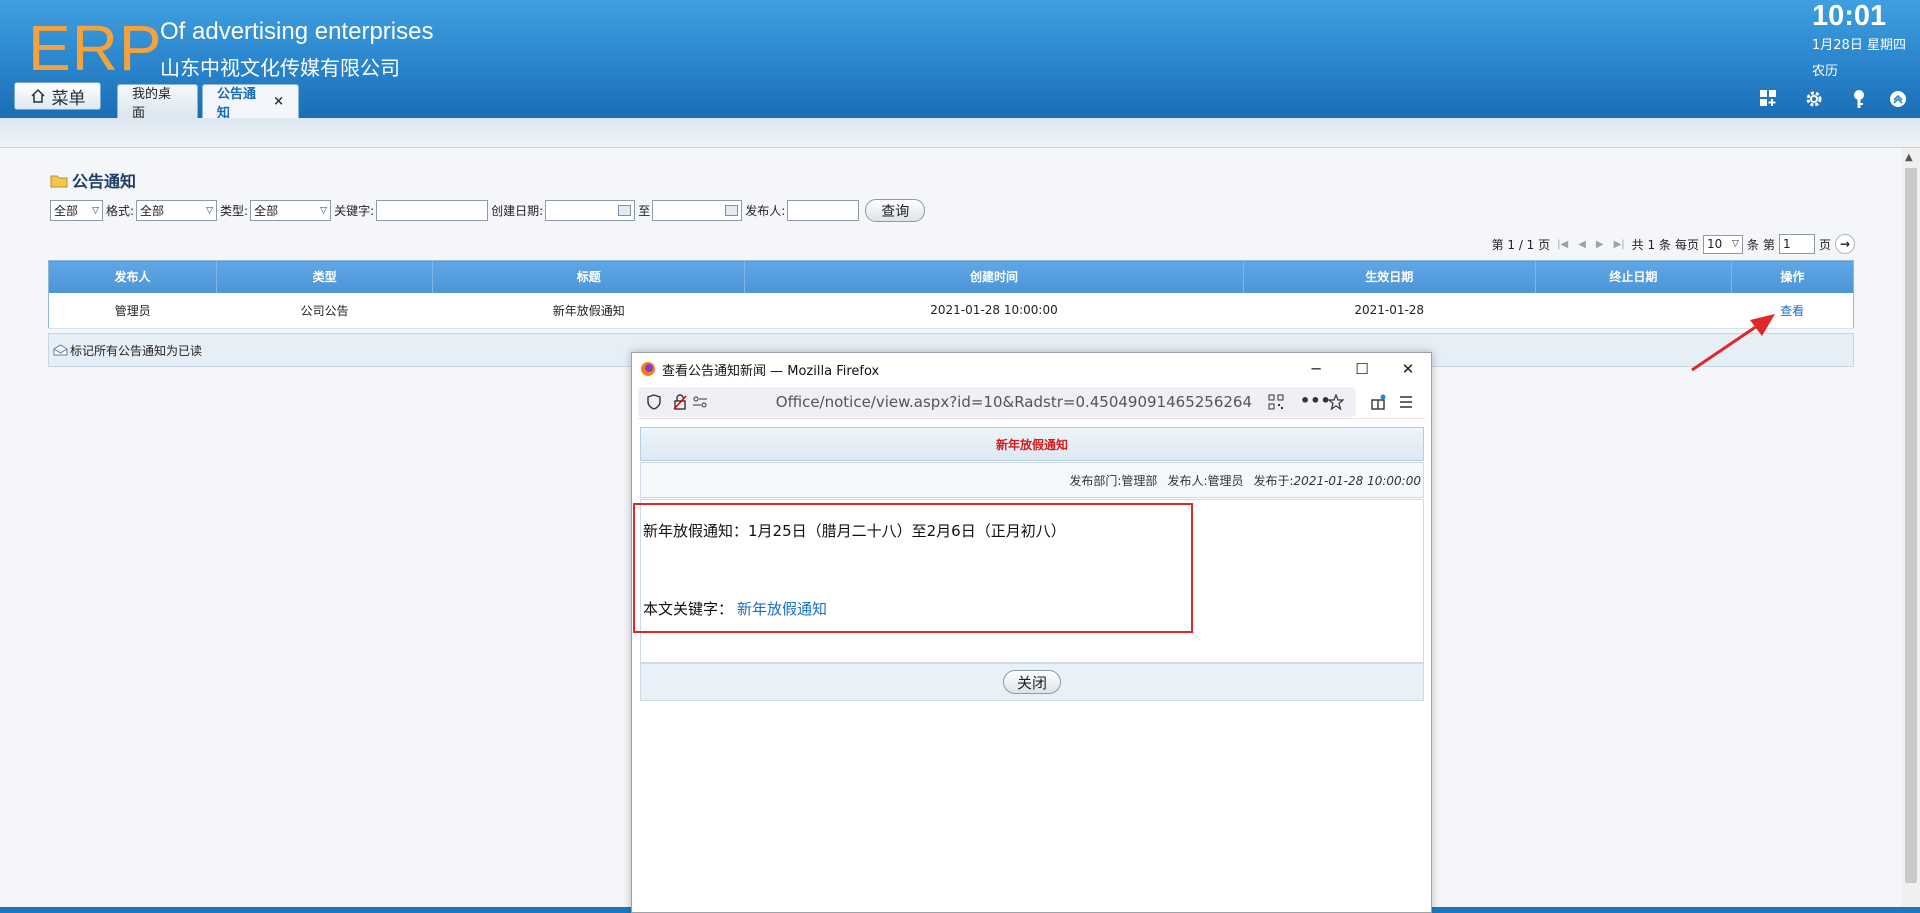 The image size is (1920, 913). I want to click on scroll-up-icon: ▲, so click(1909, 157).